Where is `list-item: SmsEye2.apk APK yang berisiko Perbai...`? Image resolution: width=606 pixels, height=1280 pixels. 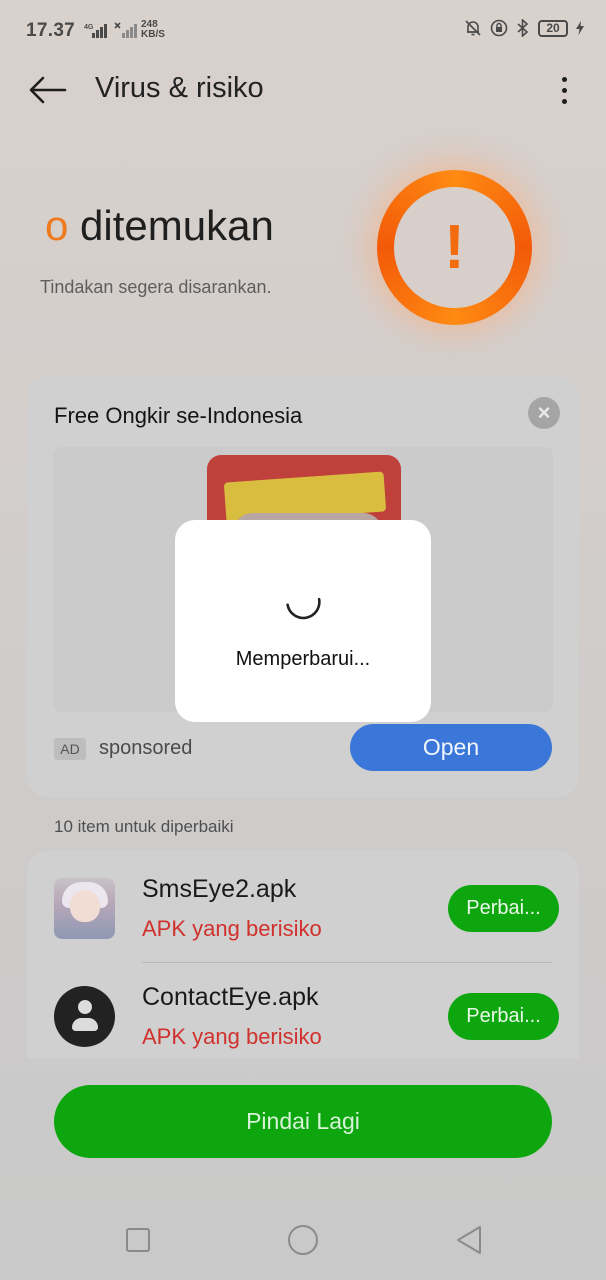
list-item: SmsEye2.apk APK yang berisiko Perbai... is located at coordinates (303, 907).